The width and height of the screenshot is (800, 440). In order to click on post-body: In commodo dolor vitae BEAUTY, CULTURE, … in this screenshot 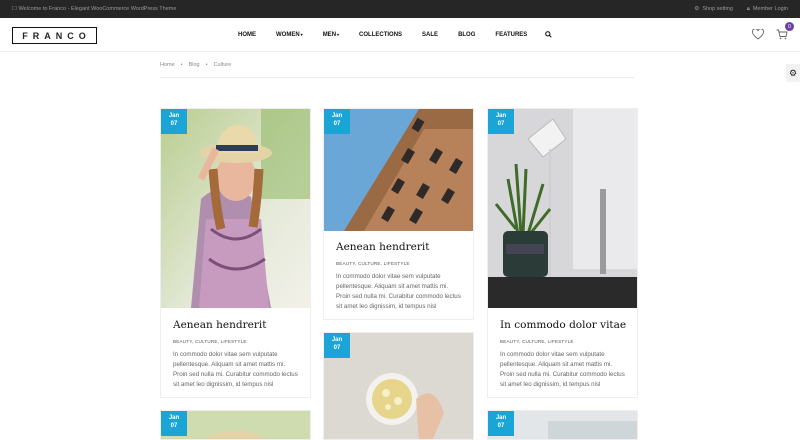, I will do `click(563, 354)`.